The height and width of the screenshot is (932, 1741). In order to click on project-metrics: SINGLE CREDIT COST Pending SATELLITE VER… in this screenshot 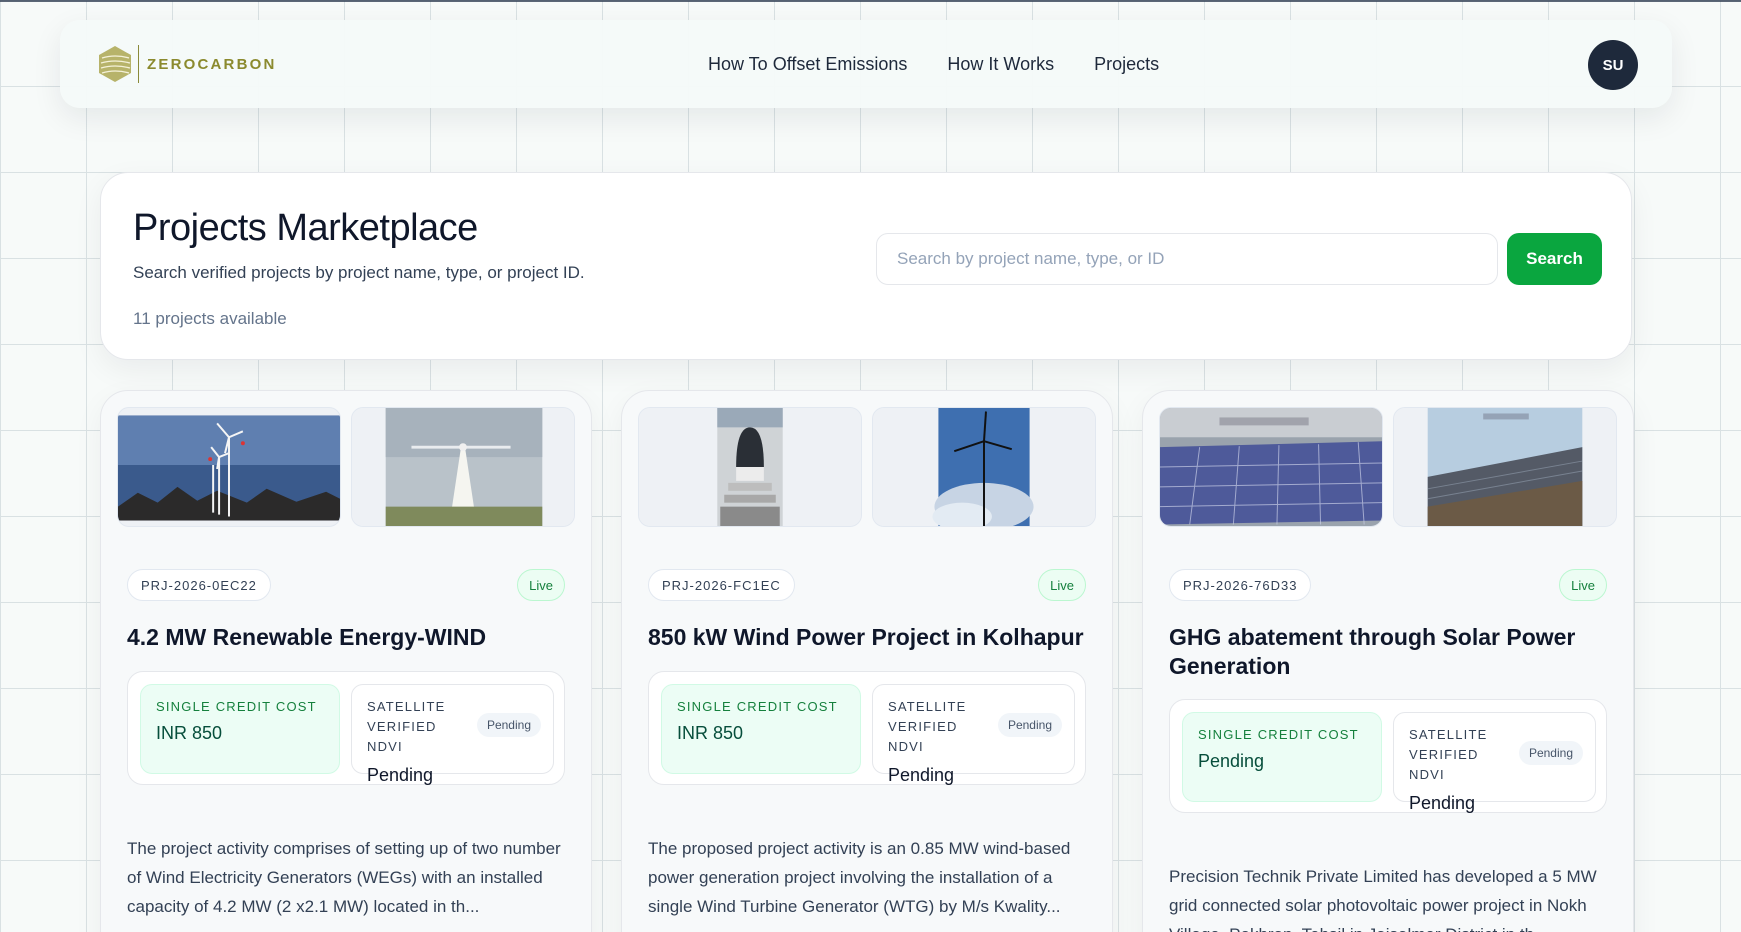, I will do `click(1388, 756)`.